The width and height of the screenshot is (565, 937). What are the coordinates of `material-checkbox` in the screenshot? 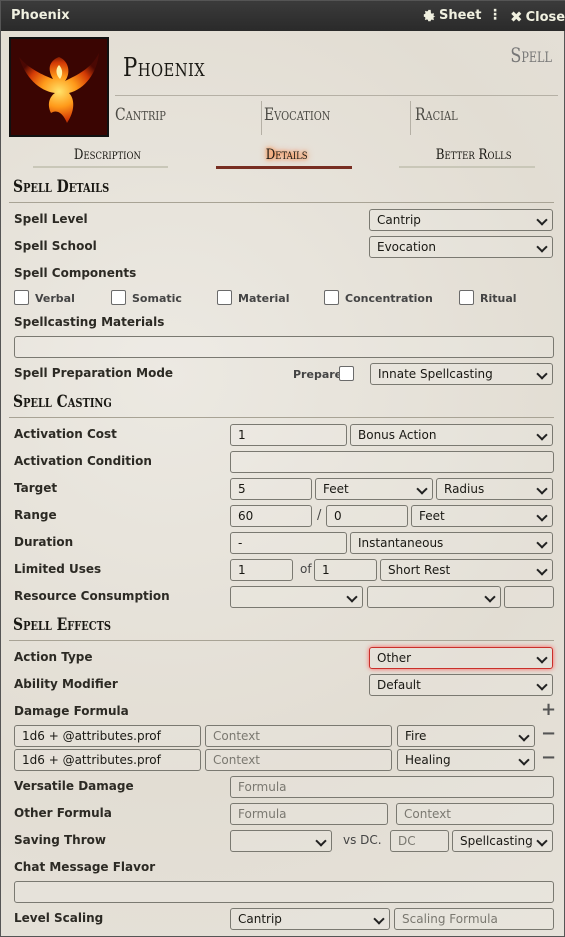 It's located at (224, 297).